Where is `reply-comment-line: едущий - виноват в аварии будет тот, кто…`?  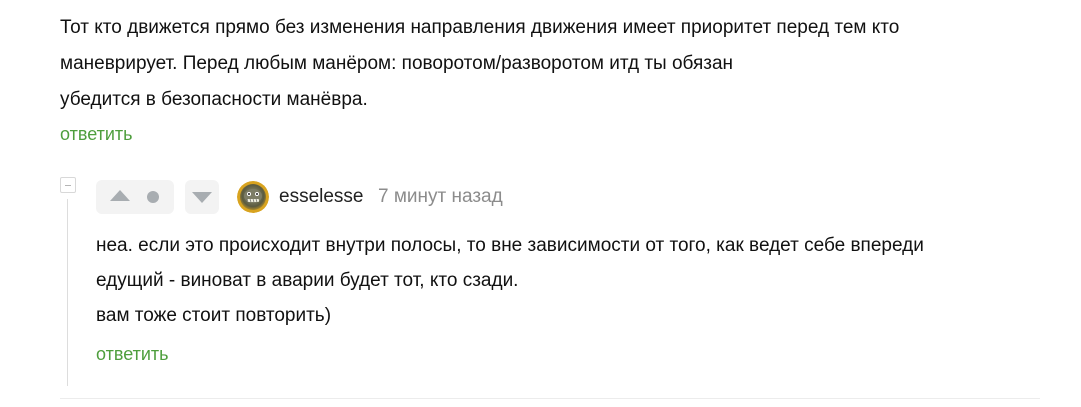
reply-comment-line: едущий - виноват в аварии будет тот, кто… is located at coordinates (307, 280).